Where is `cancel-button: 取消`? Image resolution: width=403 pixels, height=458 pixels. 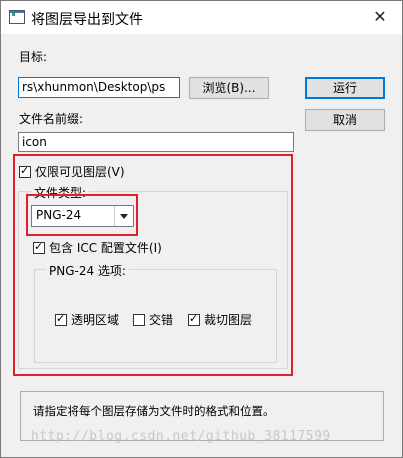
cancel-button: 取消 is located at coordinates (345, 120).